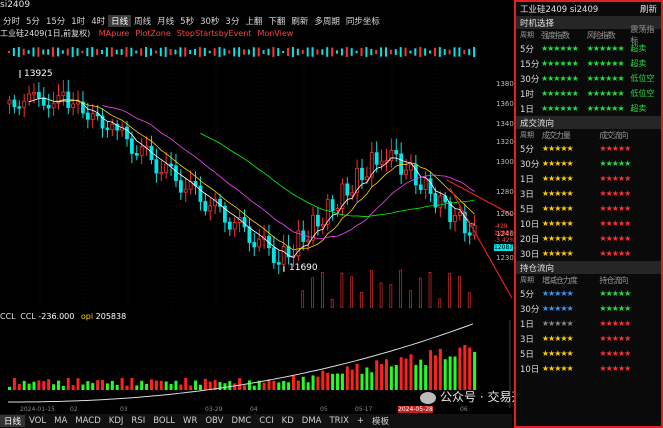  What do you see at coordinates (214, 421) in the screenshot?
I see `bottom-tab-8: OBV` at bounding box center [214, 421].